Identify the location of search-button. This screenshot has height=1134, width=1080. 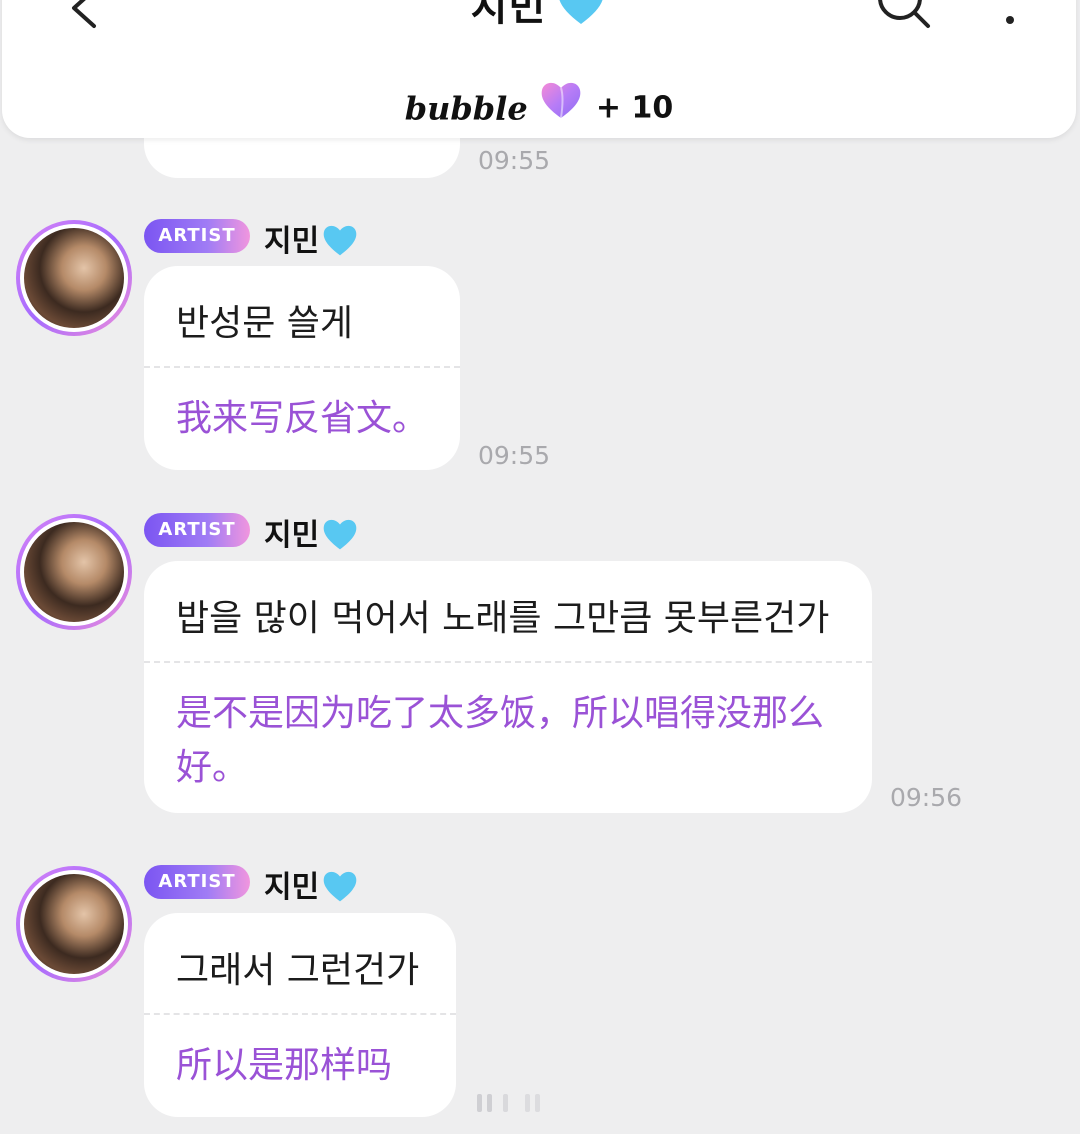
(903, 19).